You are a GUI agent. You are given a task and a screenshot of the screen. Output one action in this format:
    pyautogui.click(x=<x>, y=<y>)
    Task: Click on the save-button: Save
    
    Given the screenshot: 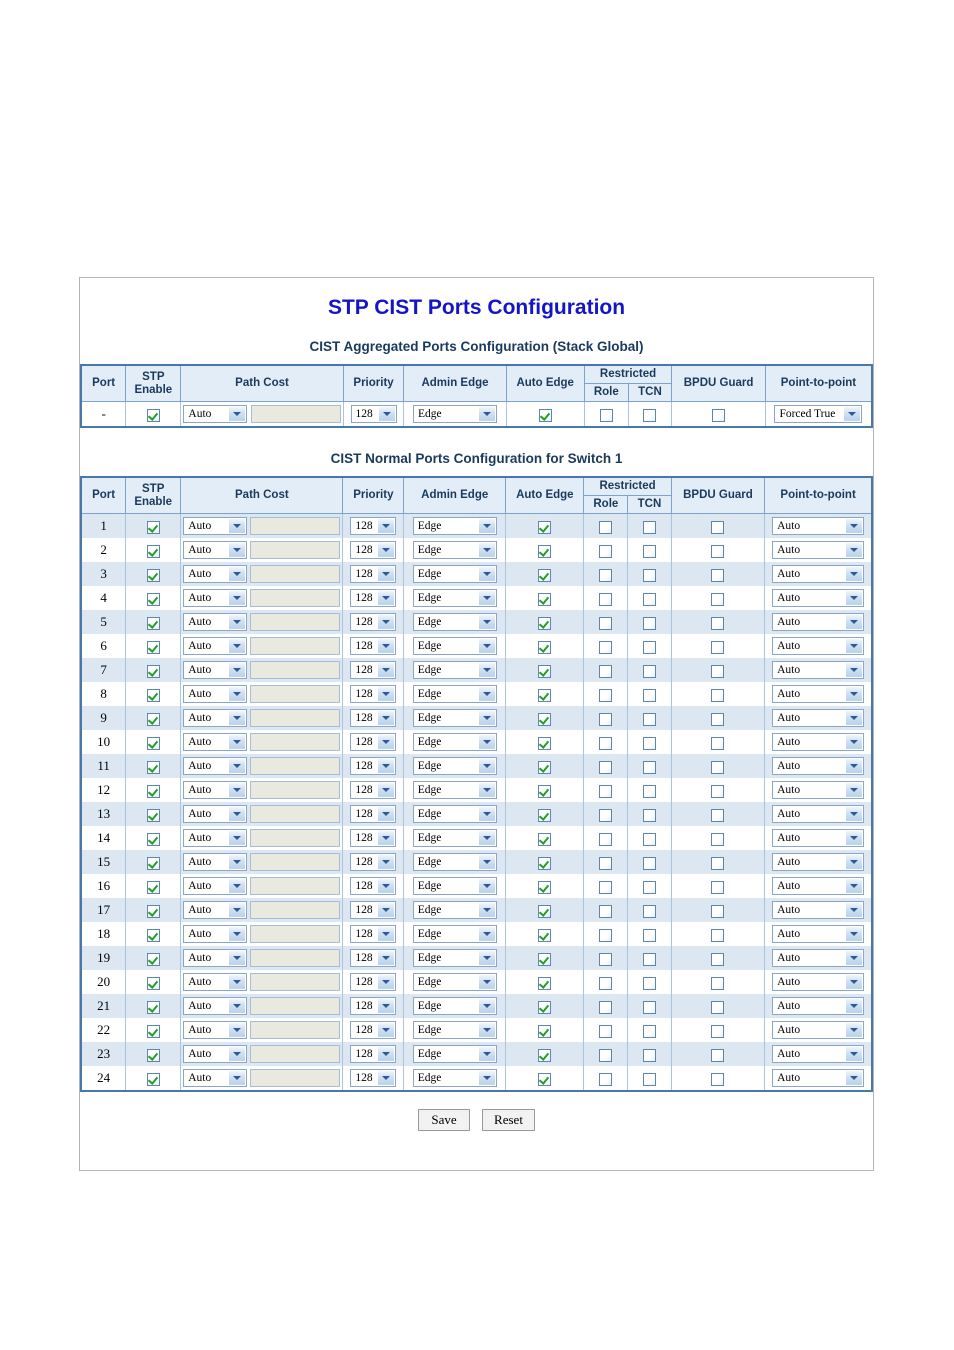 What is the action you would take?
    pyautogui.click(x=444, y=1120)
    